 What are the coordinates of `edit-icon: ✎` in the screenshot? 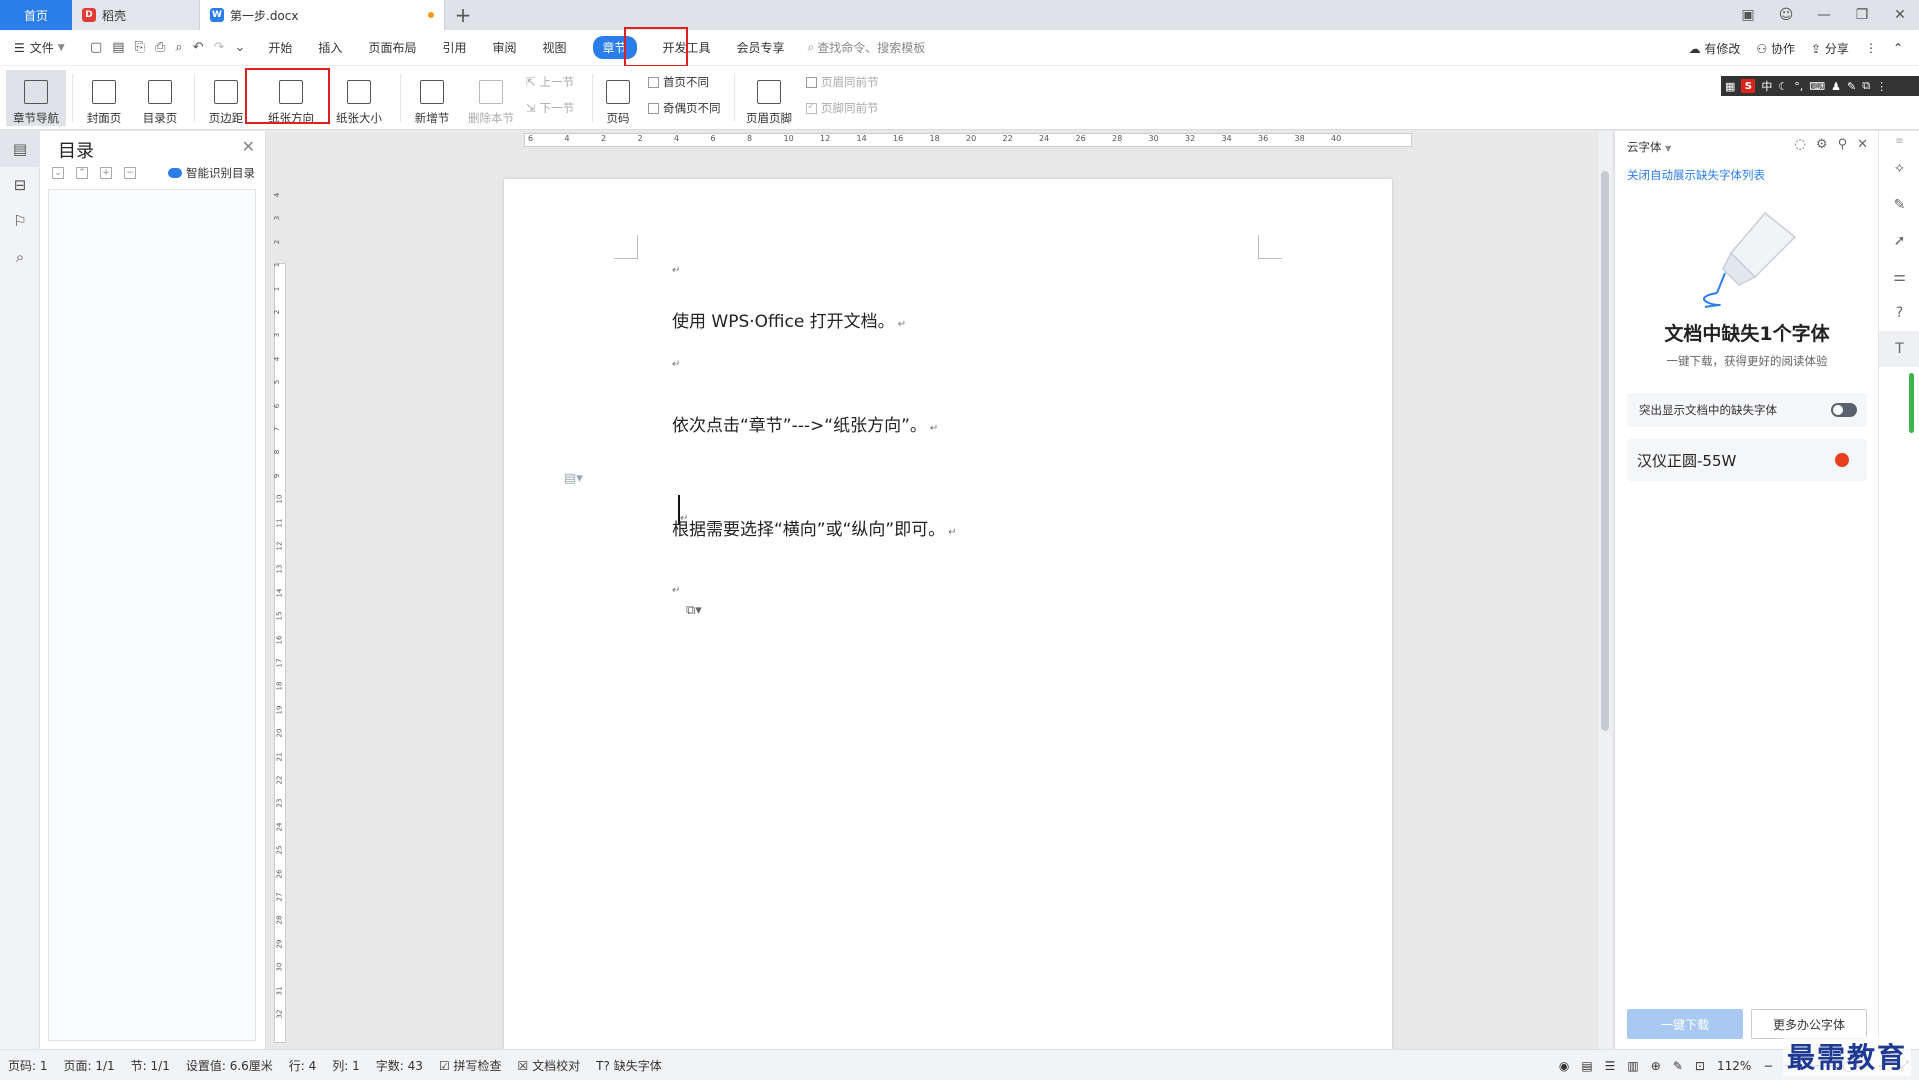 It's located at (1899, 205).